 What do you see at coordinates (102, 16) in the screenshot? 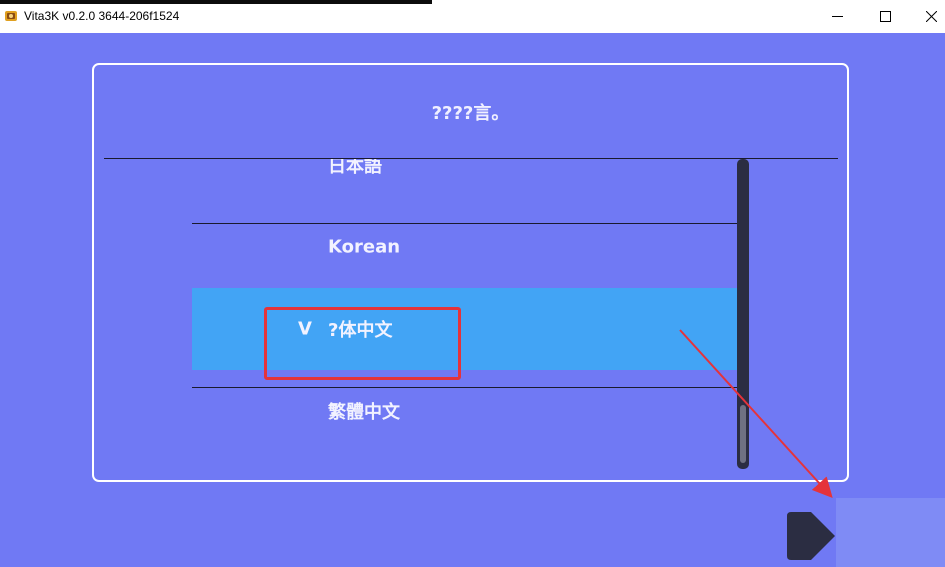
I see `window-title: Vita3K v0.2.0 3644-206f1524` at bounding box center [102, 16].